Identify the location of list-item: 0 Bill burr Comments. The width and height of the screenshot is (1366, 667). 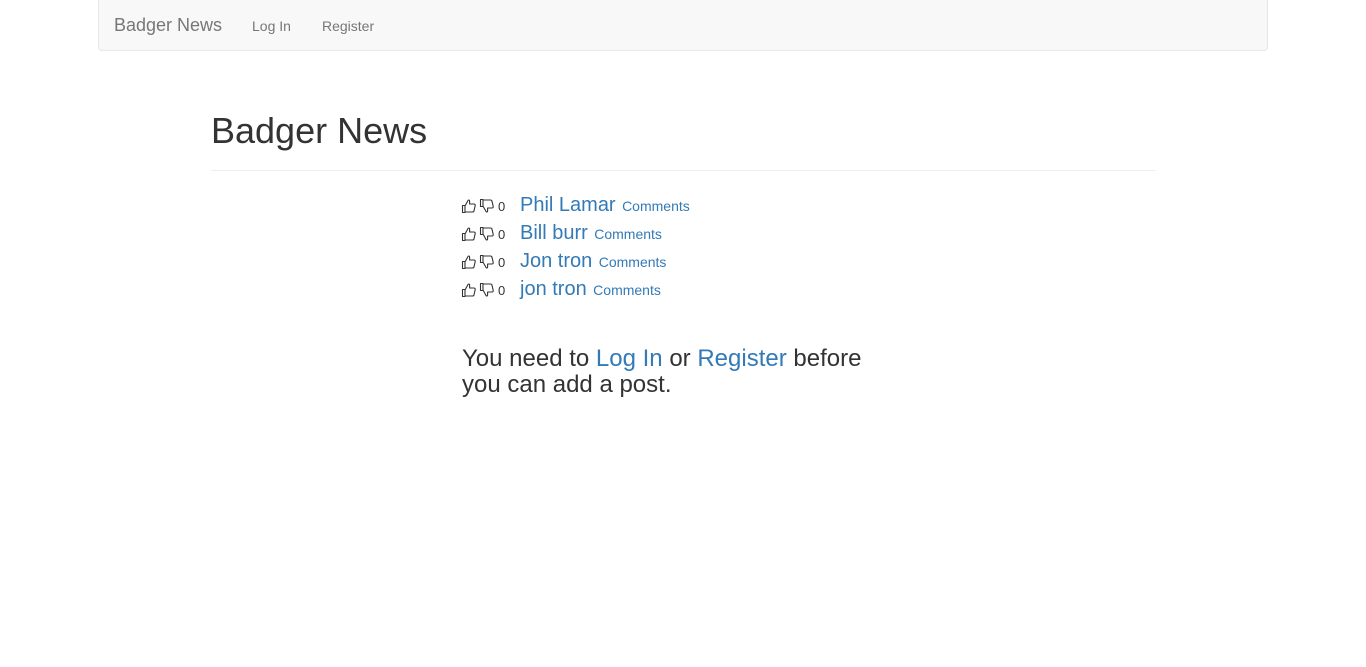
(671, 234).